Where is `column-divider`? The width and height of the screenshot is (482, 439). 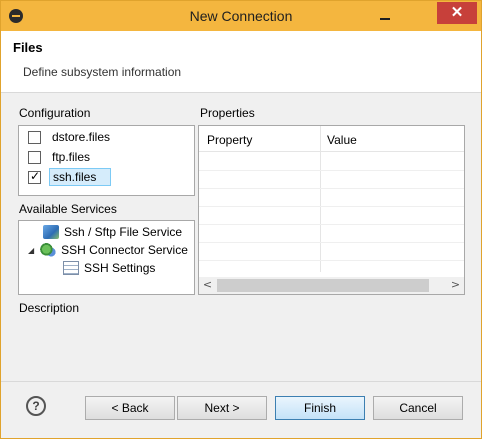 column-divider is located at coordinates (320, 199).